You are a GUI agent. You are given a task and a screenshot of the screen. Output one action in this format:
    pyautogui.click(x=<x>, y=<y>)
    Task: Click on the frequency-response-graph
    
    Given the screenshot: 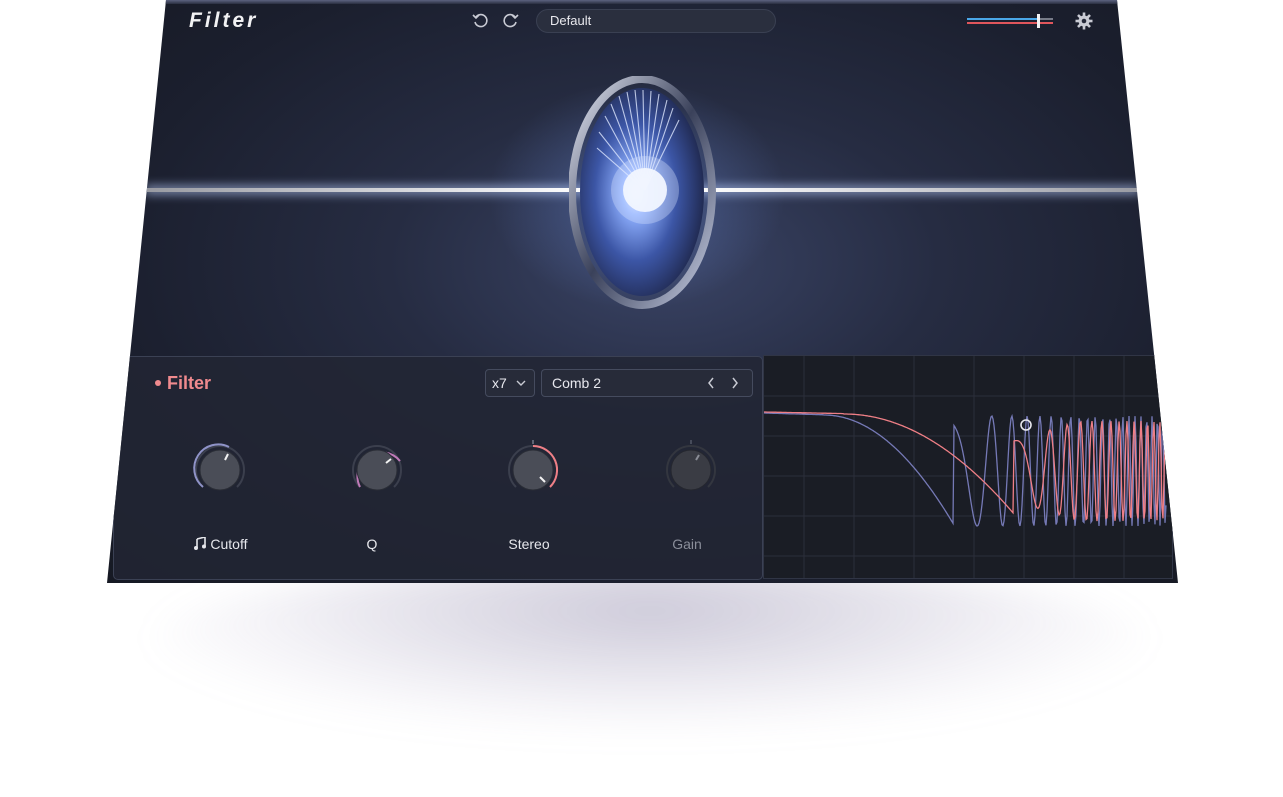 What is the action you would take?
    pyautogui.click(x=968, y=467)
    